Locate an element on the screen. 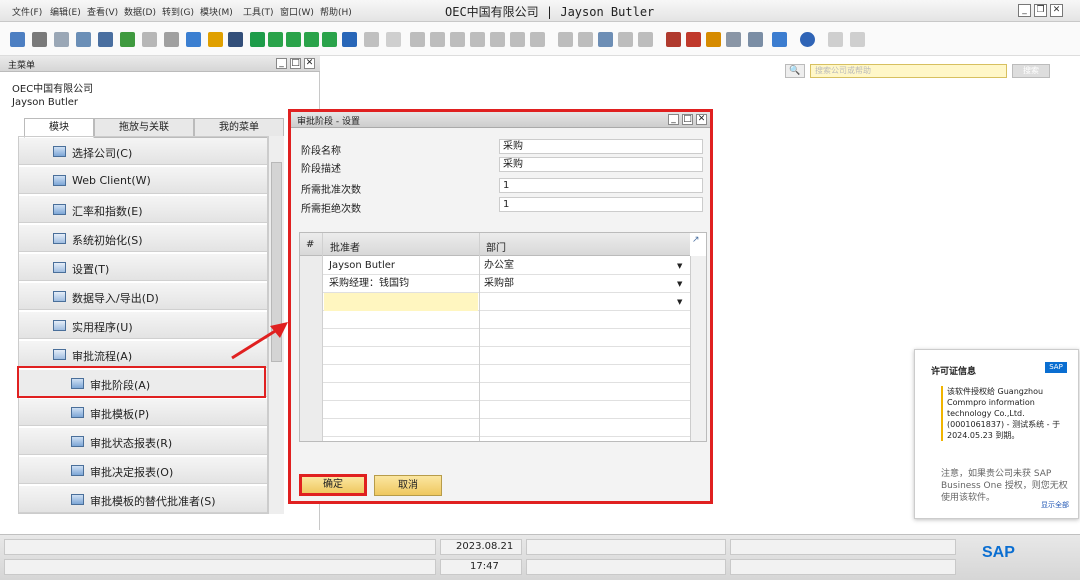 The height and width of the screenshot is (580, 1080). ok-button: 确定 is located at coordinates (333, 485).